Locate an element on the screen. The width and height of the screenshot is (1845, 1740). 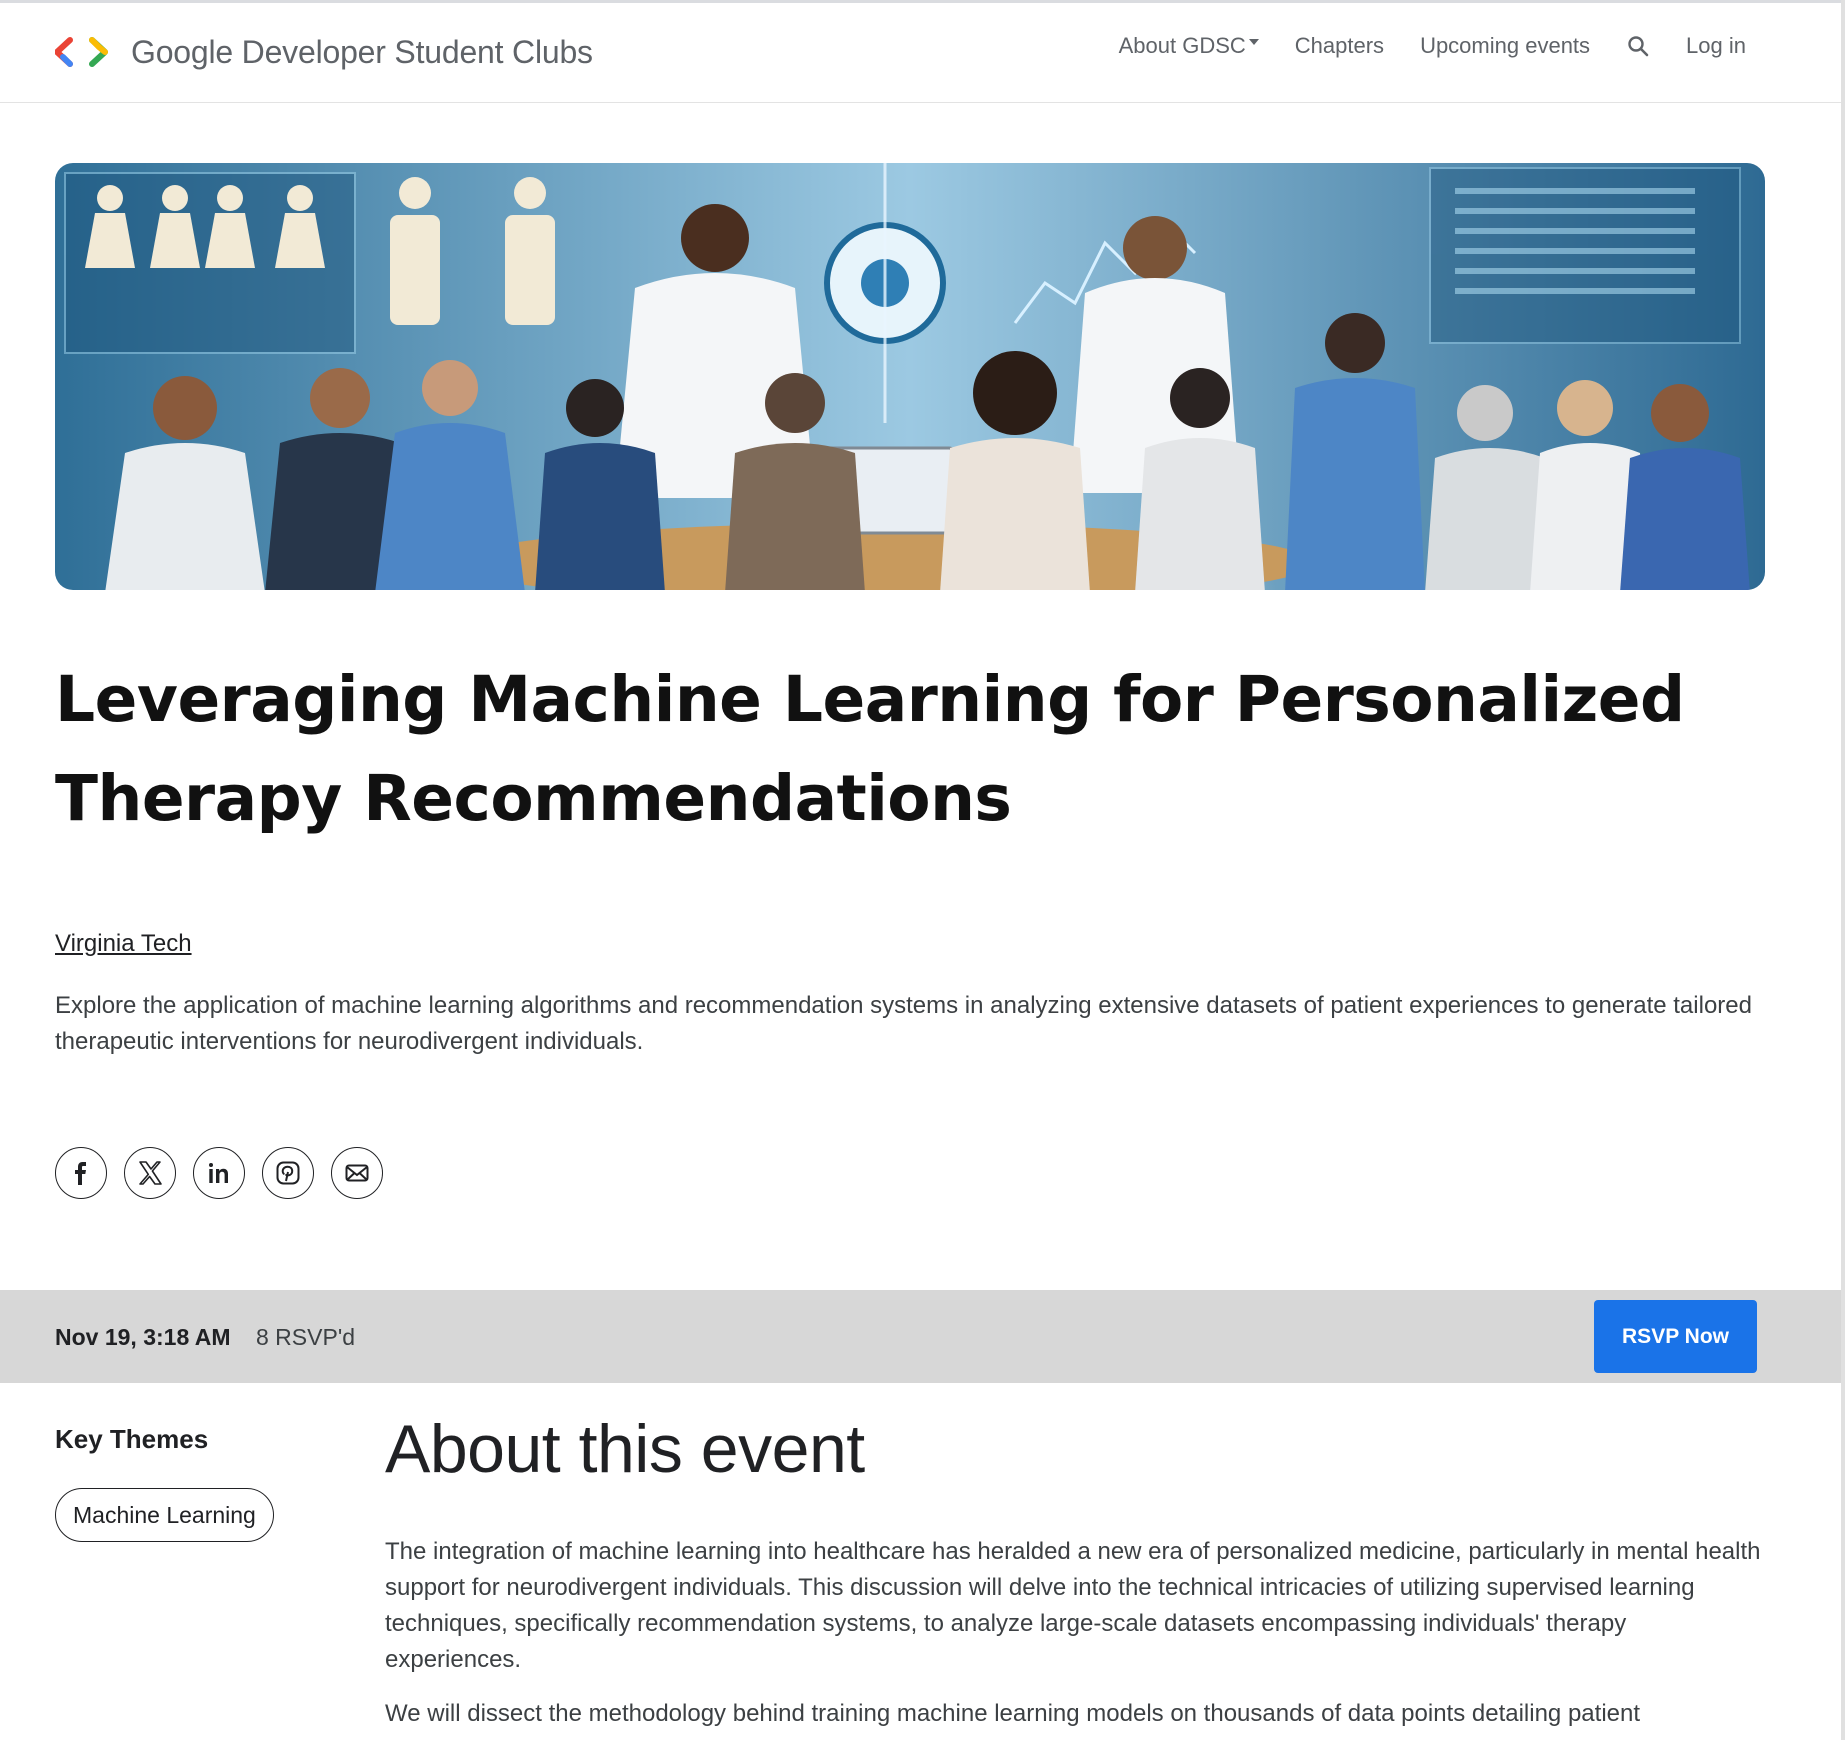
share-linkedin-button is located at coordinates (219, 1173).